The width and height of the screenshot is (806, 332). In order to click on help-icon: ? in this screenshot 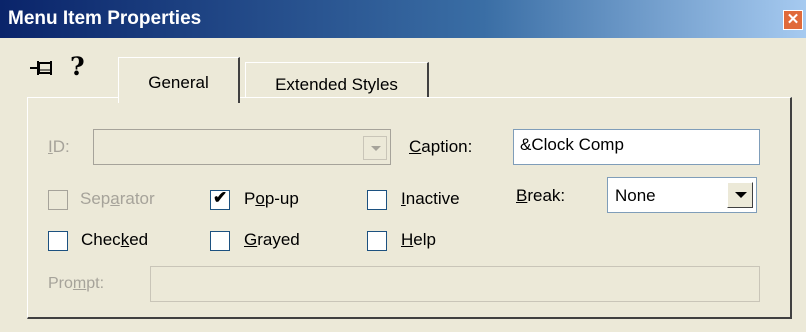, I will do `click(77, 66)`.